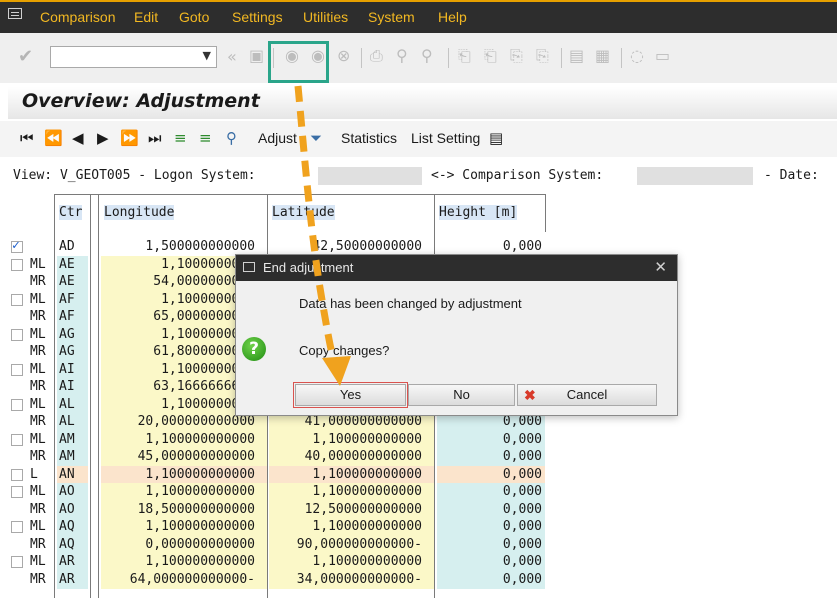 The height and width of the screenshot is (598, 837). What do you see at coordinates (456, 268) in the screenshot?
I see `dialog-title-bar: End adjustment ✕` at bounding box center [456, 268].